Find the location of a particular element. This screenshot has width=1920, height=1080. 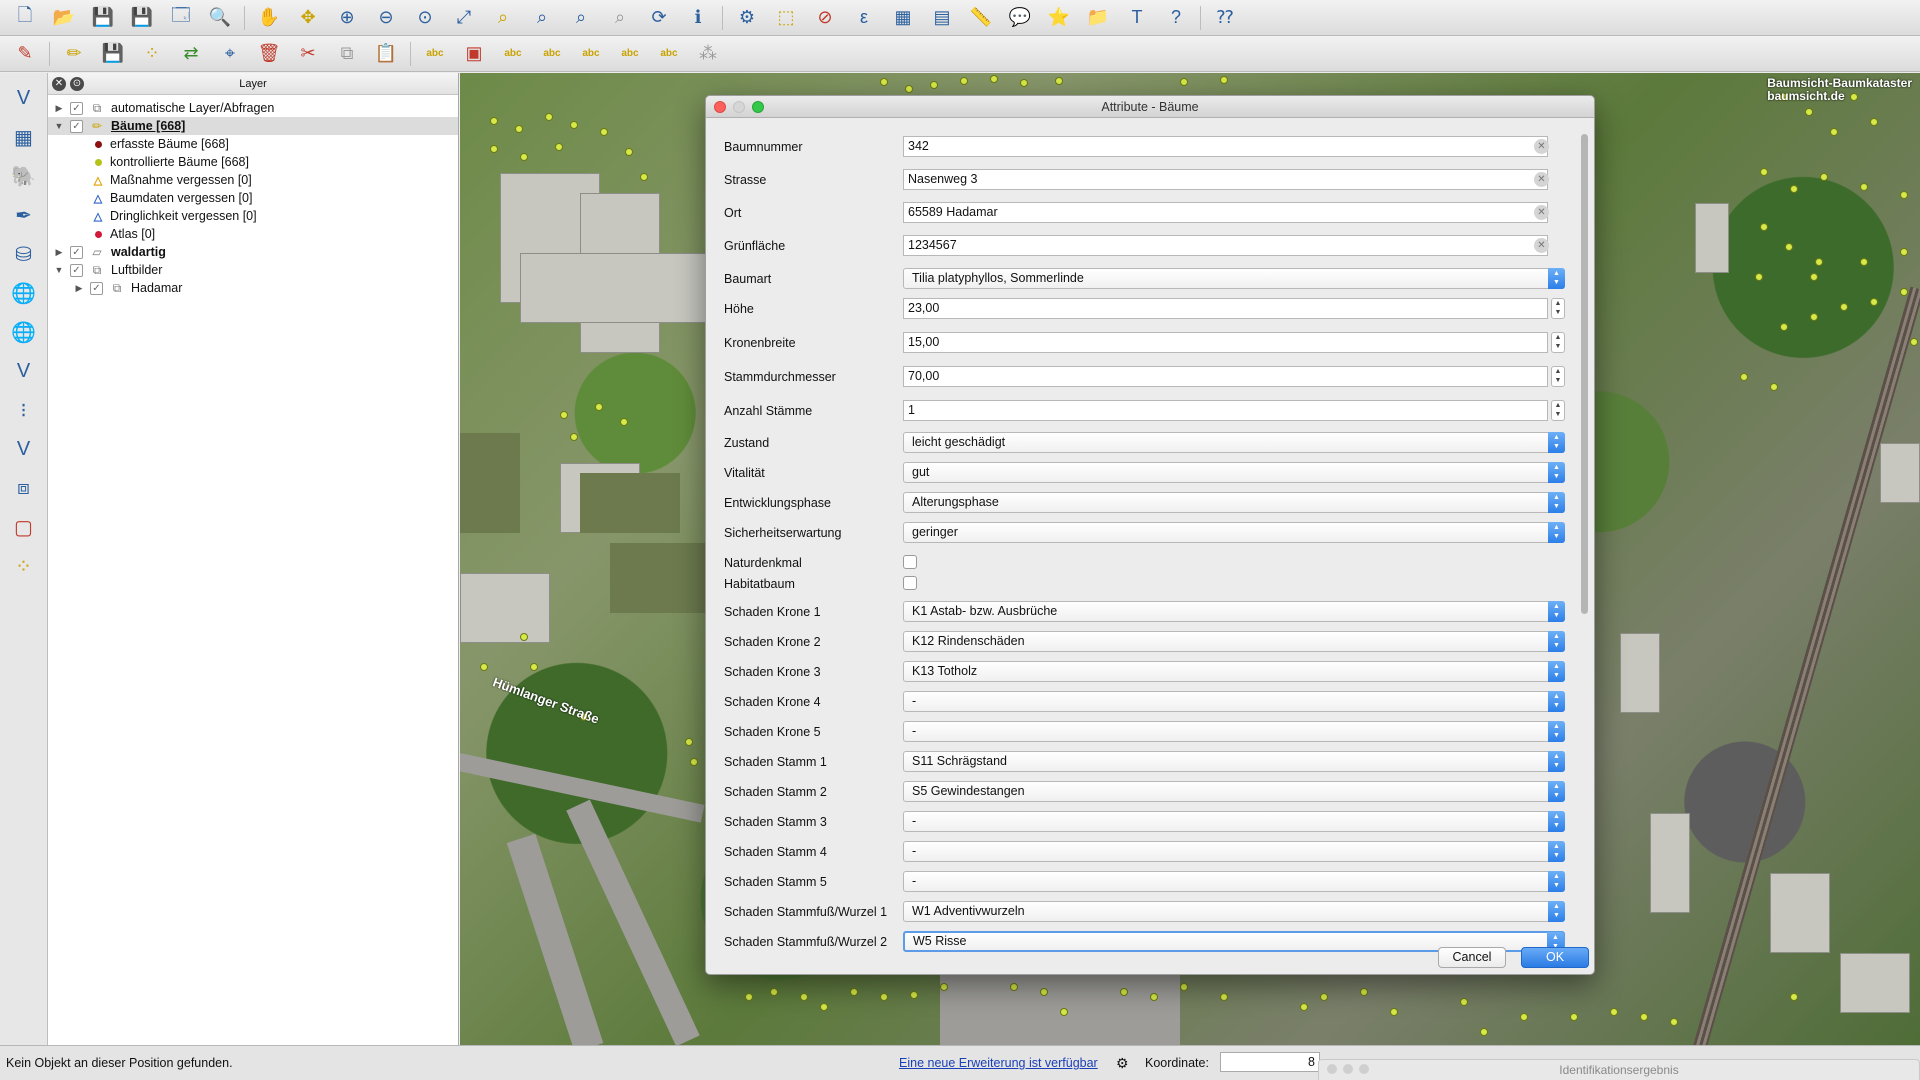

field-input: Nasenweg 3 is located at coordinates (1225, 179).